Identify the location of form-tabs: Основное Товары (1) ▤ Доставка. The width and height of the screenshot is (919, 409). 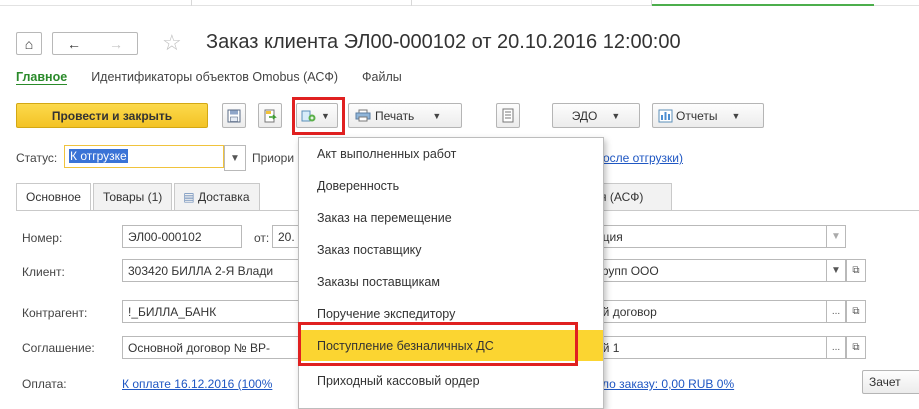
(139, 197).